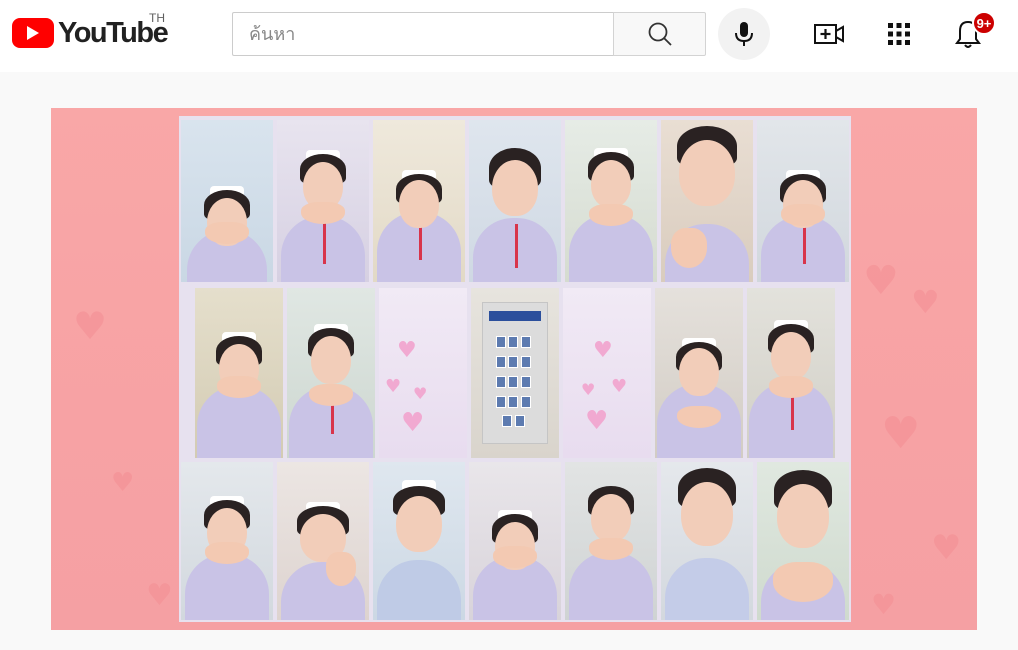  What do you see at coordinates (90, 33) in the screenshot?
I see `youtube-logo: YouTube` at bounding box center [90, 33].